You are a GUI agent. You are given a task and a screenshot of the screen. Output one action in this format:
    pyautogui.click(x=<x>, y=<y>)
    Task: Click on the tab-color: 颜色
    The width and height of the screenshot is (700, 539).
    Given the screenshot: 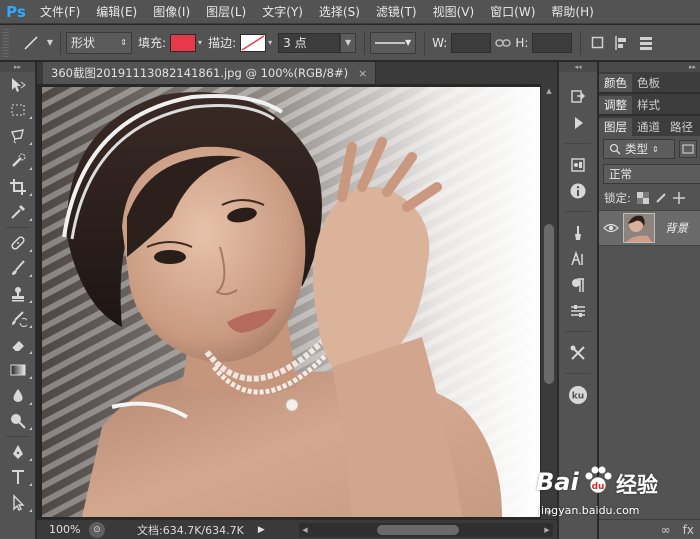 What is the action you would take?
    pyautogui.click(x=615, y=83)
    